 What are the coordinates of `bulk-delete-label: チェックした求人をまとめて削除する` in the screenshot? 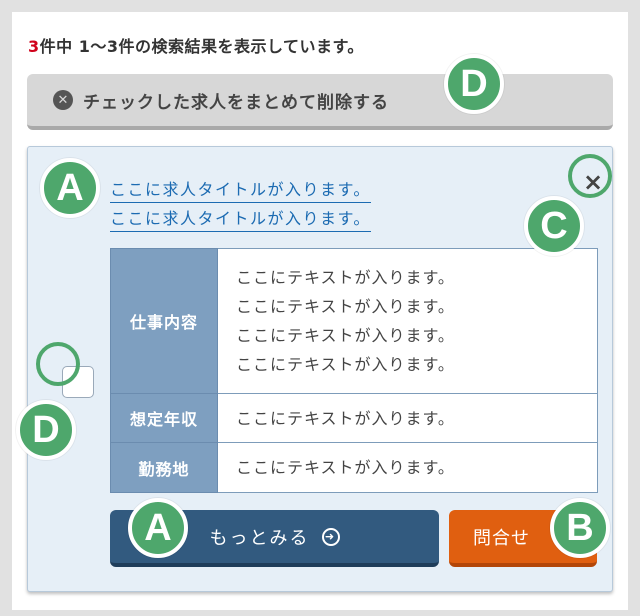 It's located at (236, 102).